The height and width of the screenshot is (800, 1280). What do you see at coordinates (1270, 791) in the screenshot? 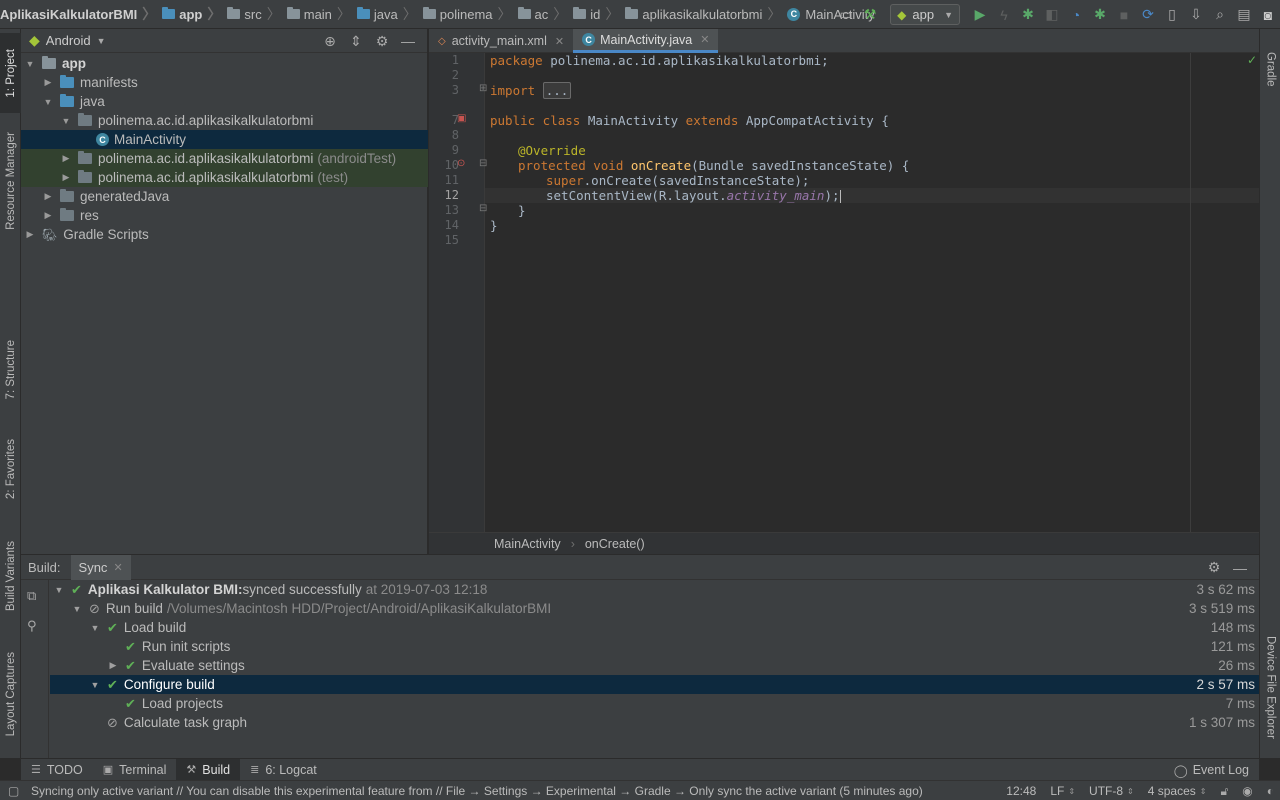
I see `memory-indicator-icon: ◐` at bounding box center [1270, 791].